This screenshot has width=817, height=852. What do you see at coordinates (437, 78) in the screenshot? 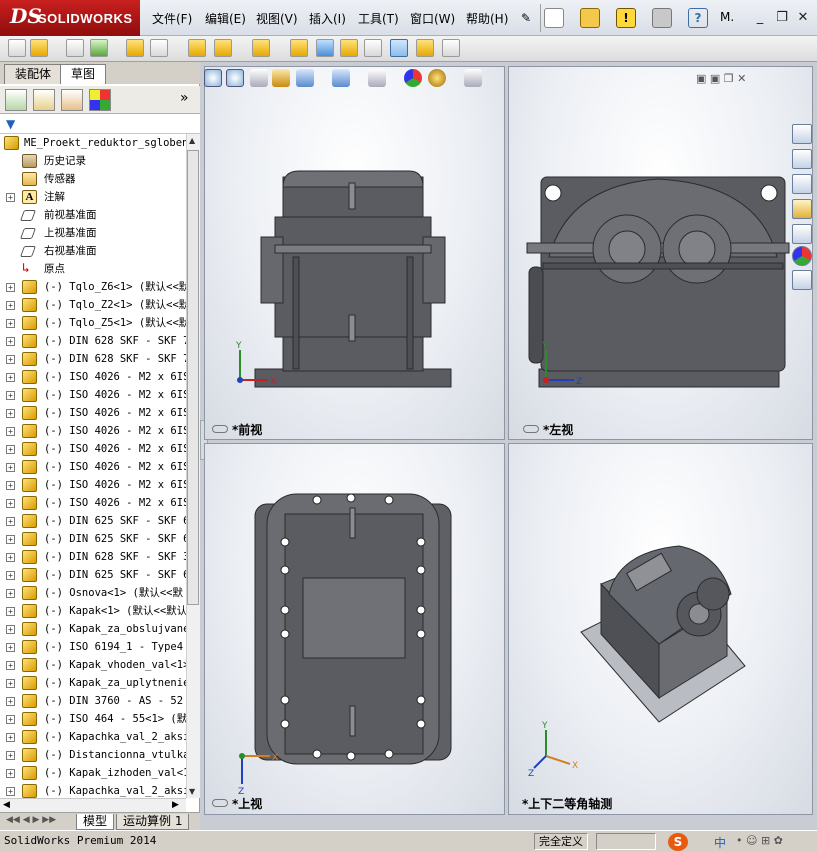
I see `apply-scene-icon` at bounding box center [437, 78].